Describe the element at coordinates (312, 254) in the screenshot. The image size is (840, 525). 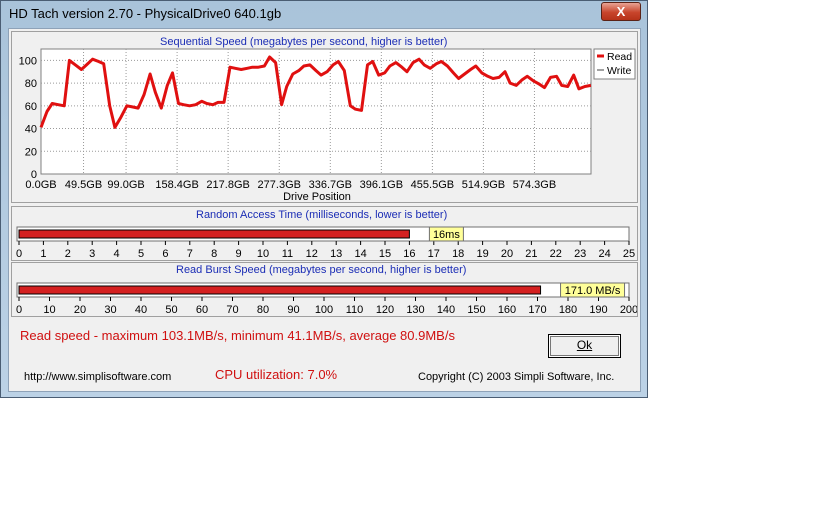
I see `scale-tick-label: 12` at that location.